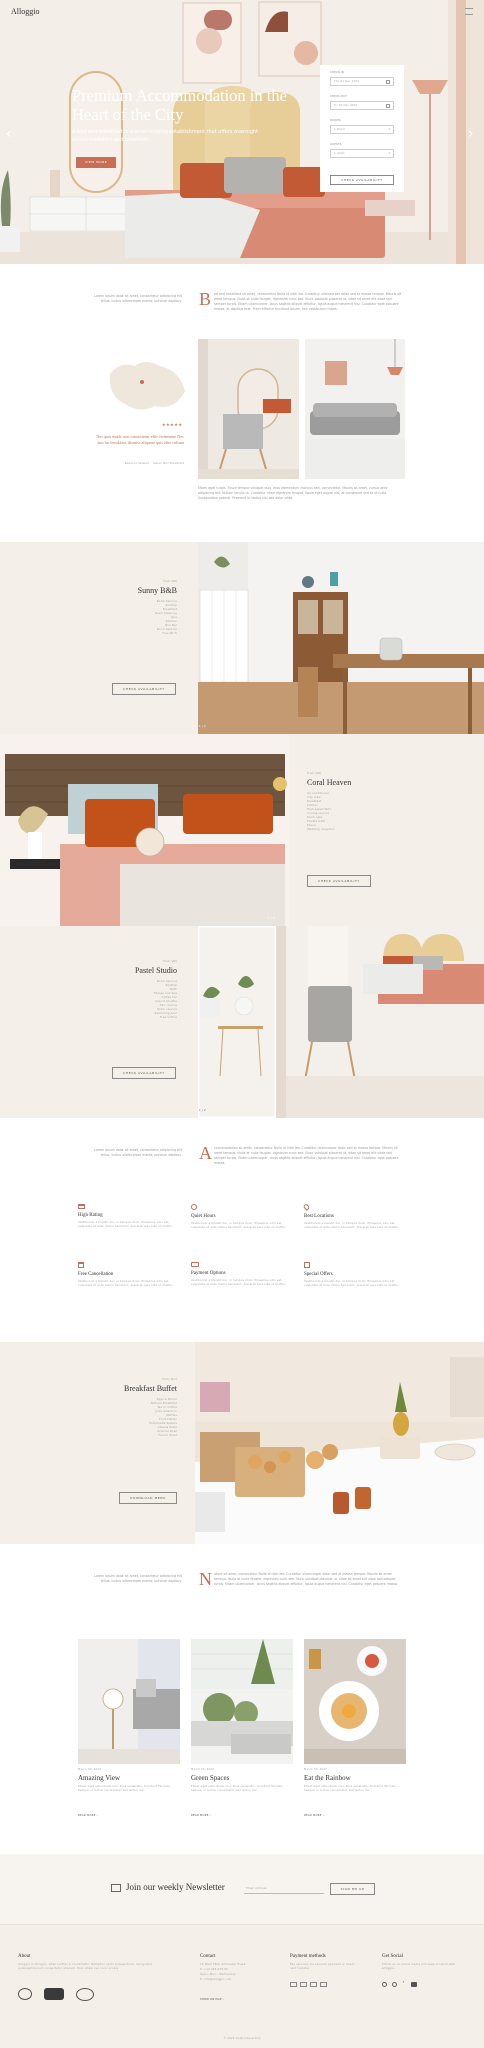 The image size is (484, 2048). What do you see at coordinates (9, 134) in the screenshot?
I see `slider-prev-arrow: ‹` at bounding box center [9, 134].